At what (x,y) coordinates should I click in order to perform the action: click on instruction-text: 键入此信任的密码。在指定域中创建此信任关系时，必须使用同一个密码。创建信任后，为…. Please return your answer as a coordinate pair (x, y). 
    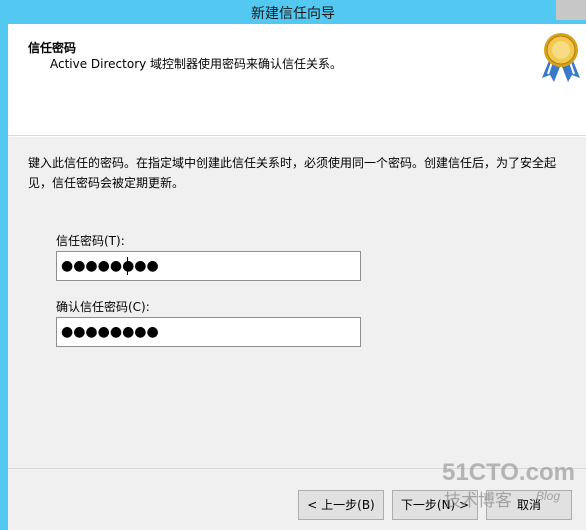
    Looking at the image, I should click on (292, 173).